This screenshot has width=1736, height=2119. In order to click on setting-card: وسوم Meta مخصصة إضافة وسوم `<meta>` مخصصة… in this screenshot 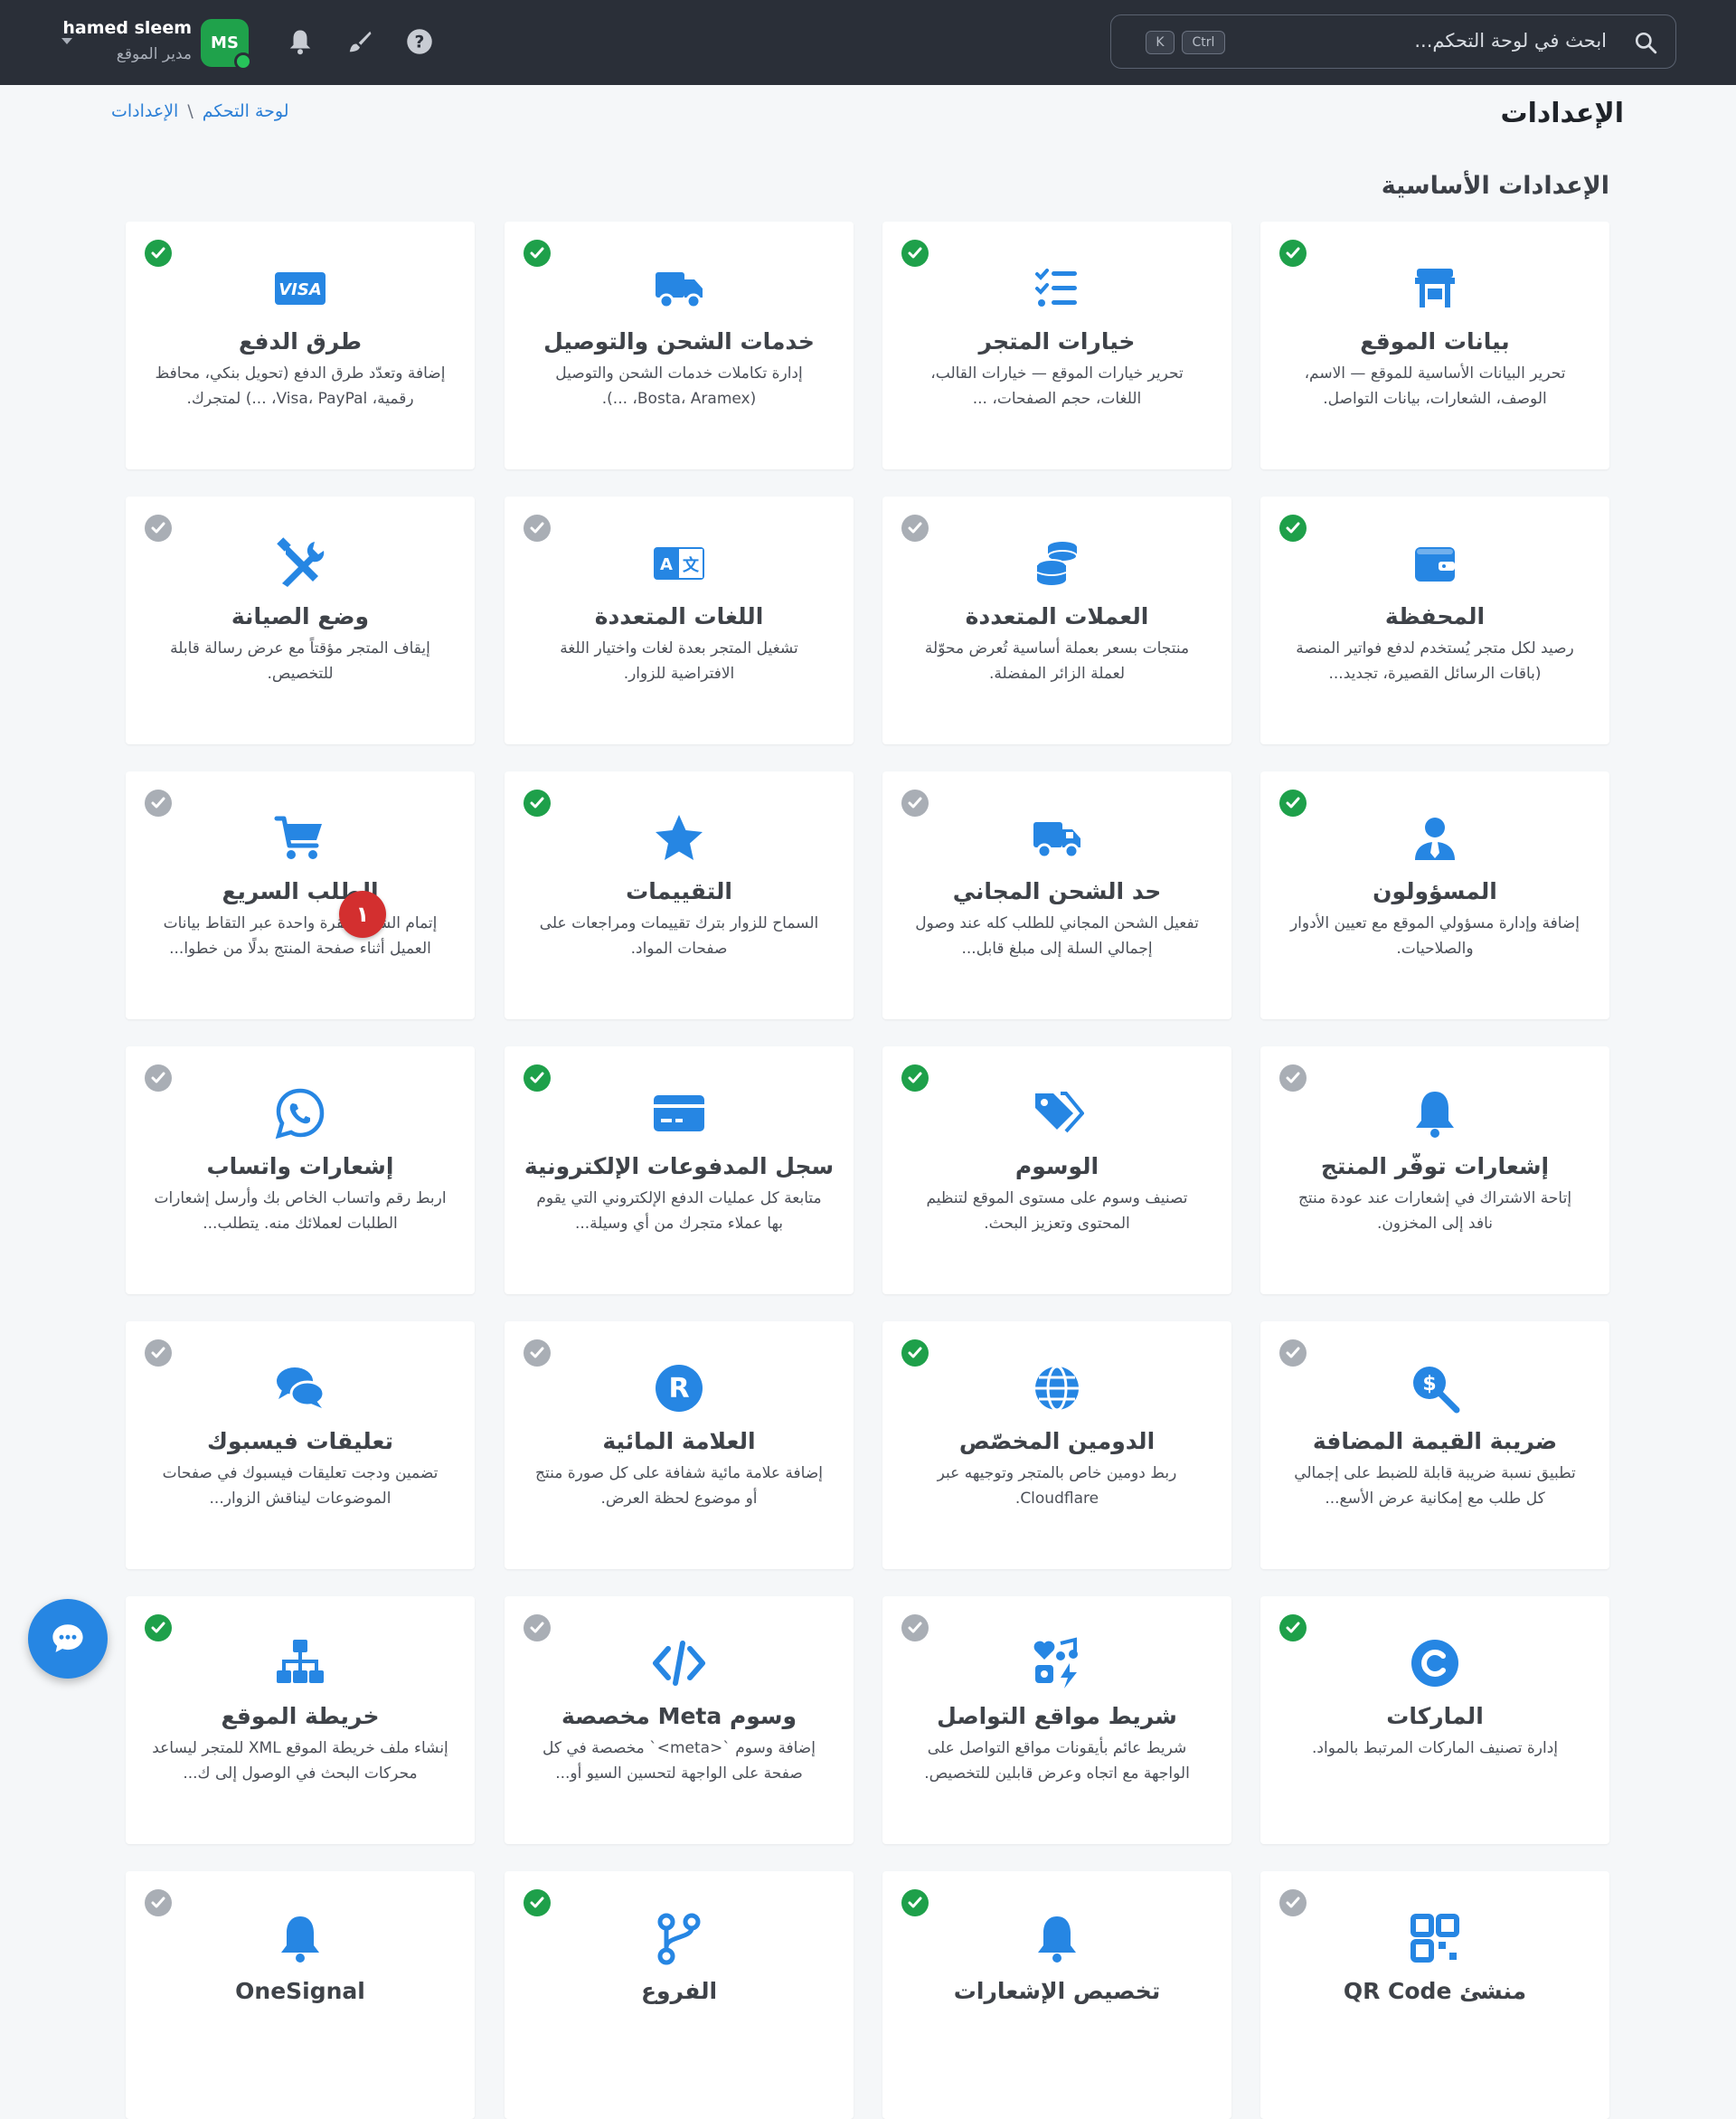, I will do `click(679, 1720)`.